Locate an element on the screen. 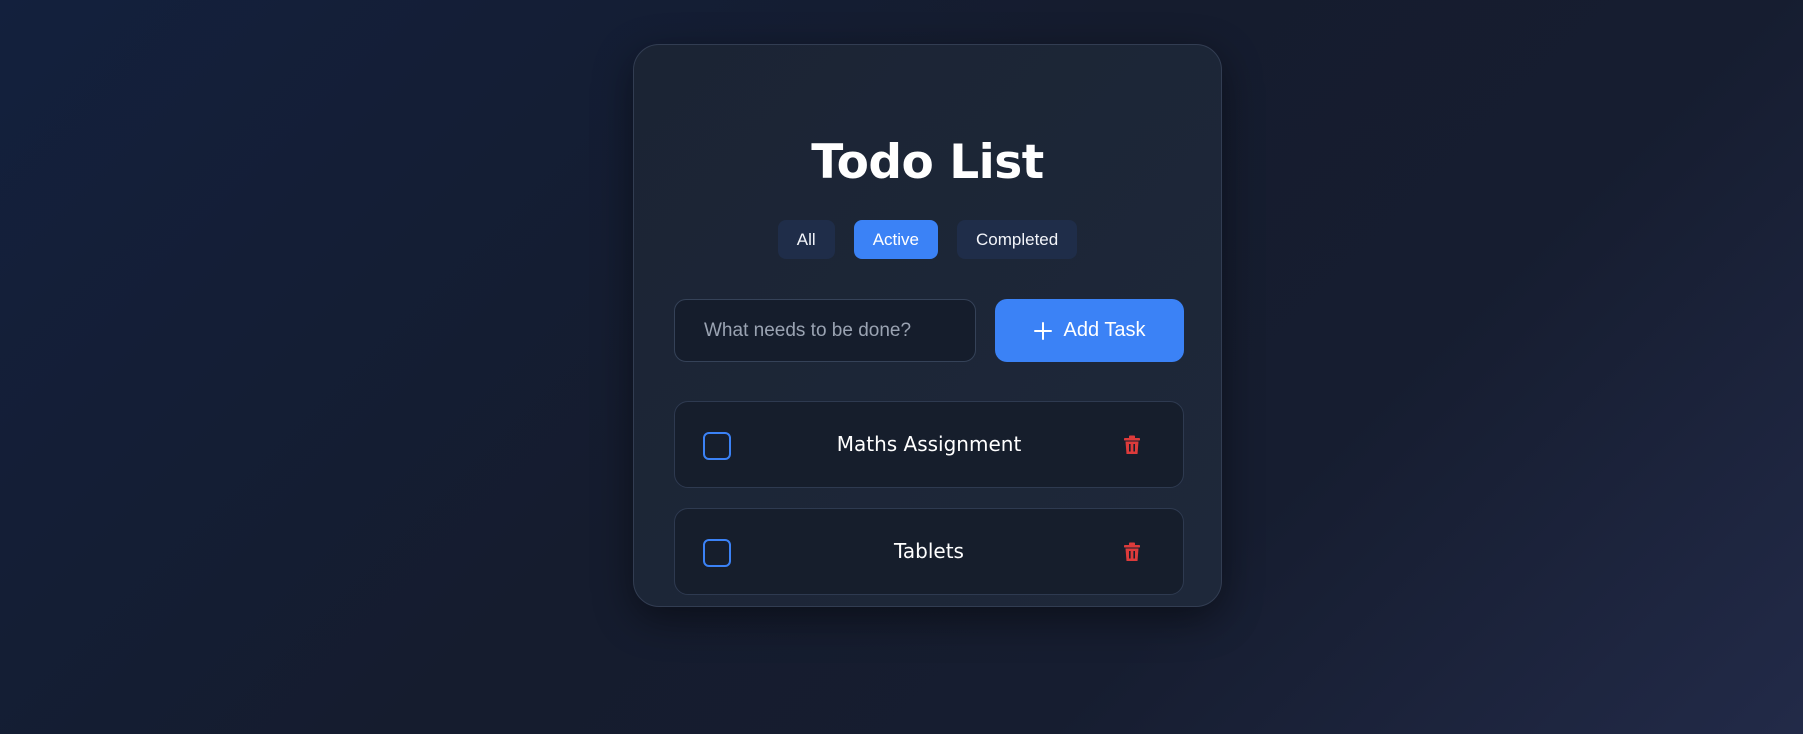 Image resolution: width=1803 pixels, height=734 pixels. filter-active-button: Active is located at coordinates (895, 239).